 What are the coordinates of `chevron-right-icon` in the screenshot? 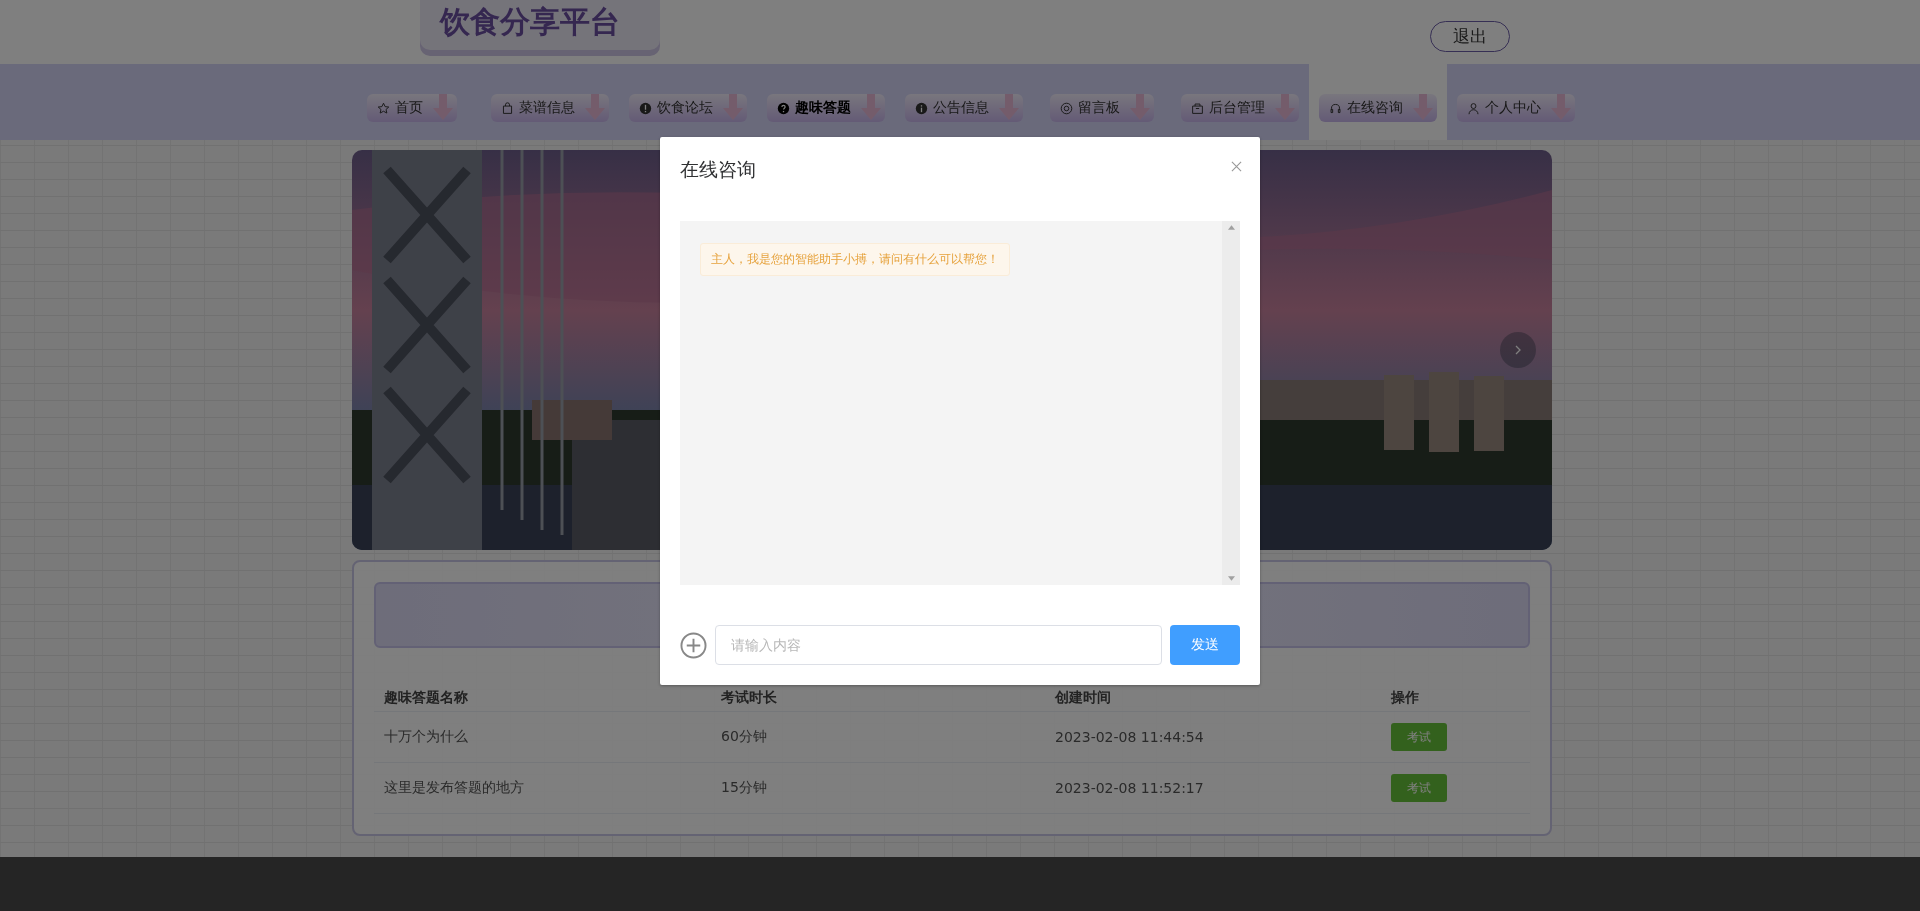 It's located at (1518, 350).